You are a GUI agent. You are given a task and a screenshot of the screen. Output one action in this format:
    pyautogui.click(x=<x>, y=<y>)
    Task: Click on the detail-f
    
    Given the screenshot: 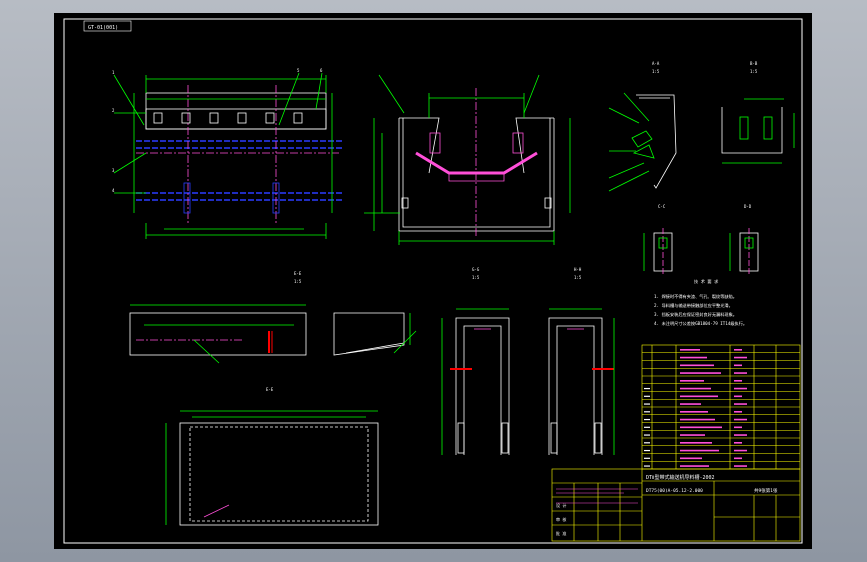 What is the action you would take?
    pyautogui.click(x=375, y=334)
    